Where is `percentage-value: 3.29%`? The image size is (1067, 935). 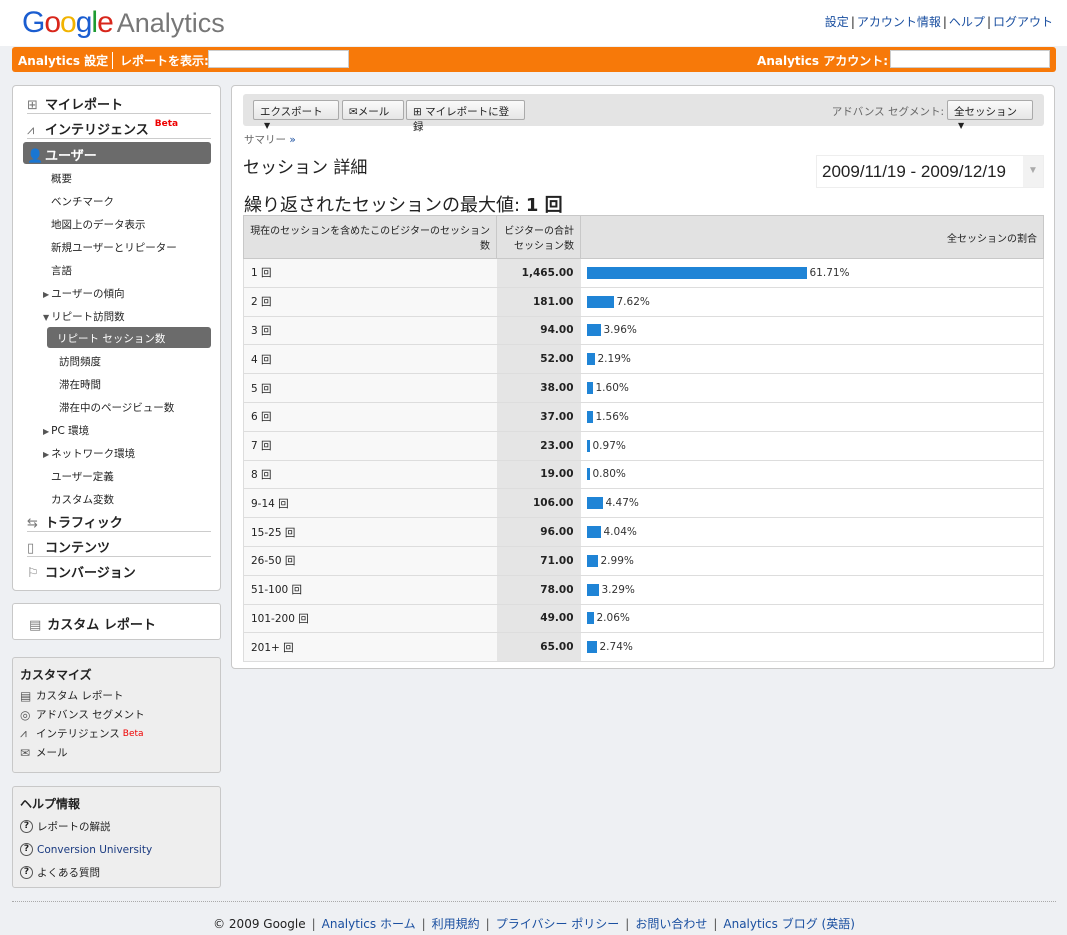
percentage-value: 3.29% is located at coordinates (618, 589).